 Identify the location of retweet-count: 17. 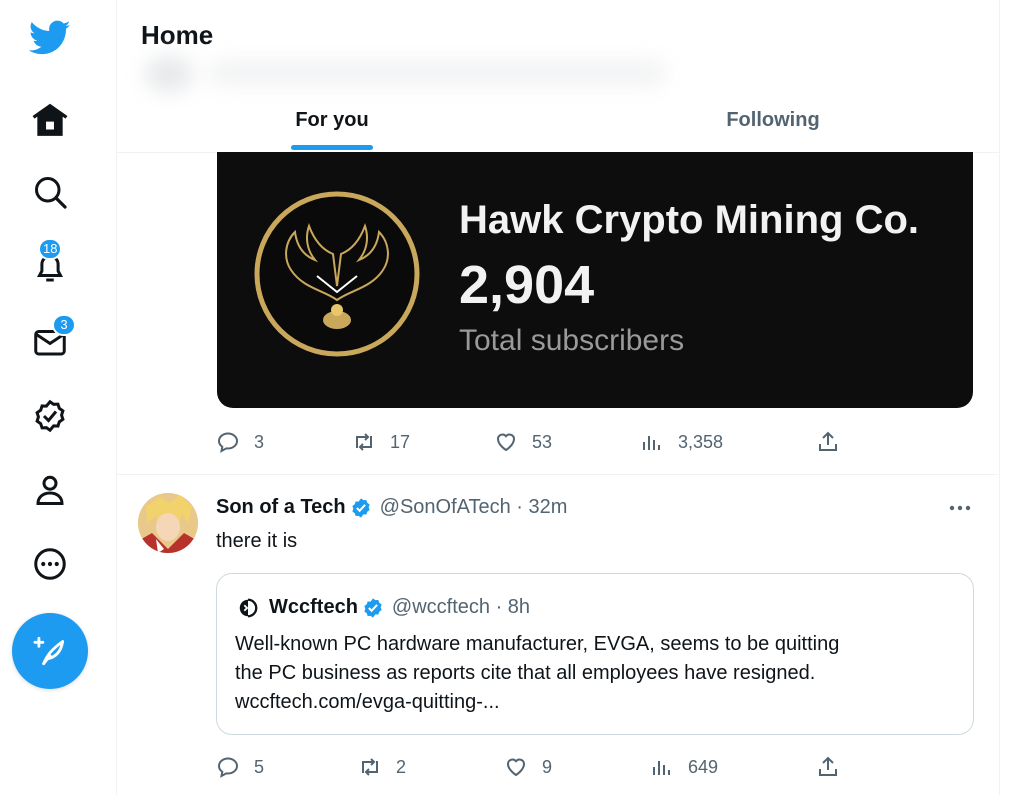
(400, 441).